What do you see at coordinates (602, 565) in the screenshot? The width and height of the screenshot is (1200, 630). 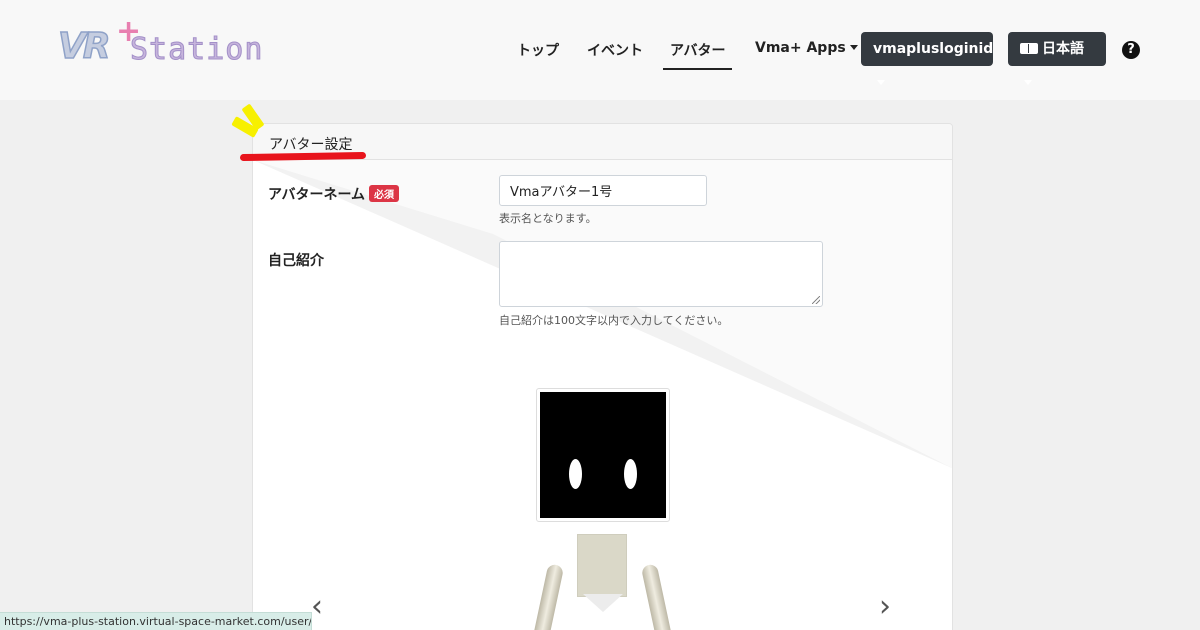 I see `avatar-preview-body` at bounding box center [602, 565].